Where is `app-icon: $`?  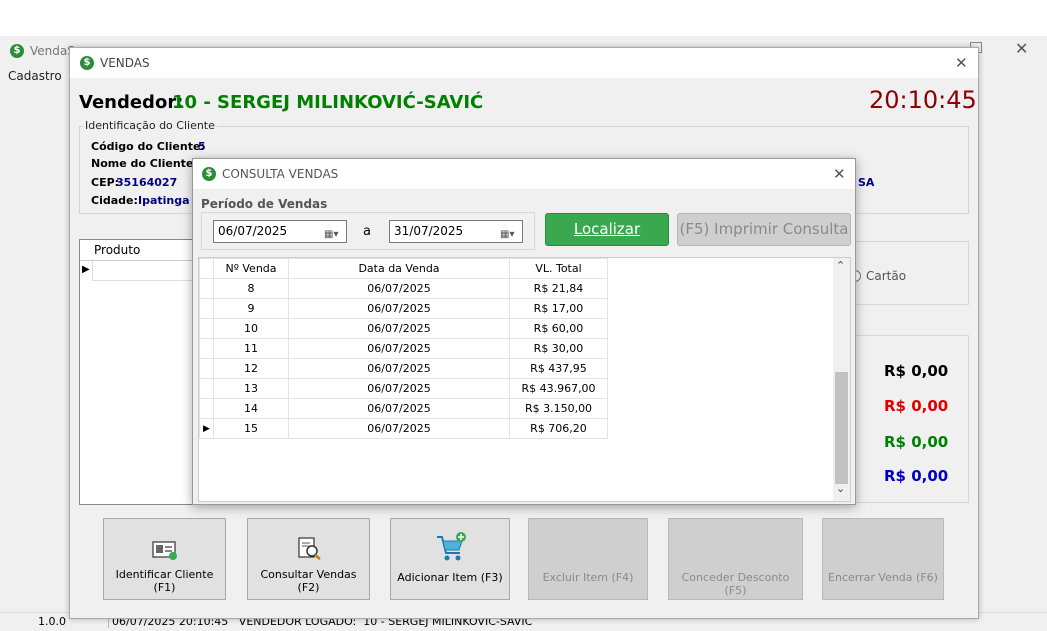 app-icon: $ is located at coordinates (17, 51).